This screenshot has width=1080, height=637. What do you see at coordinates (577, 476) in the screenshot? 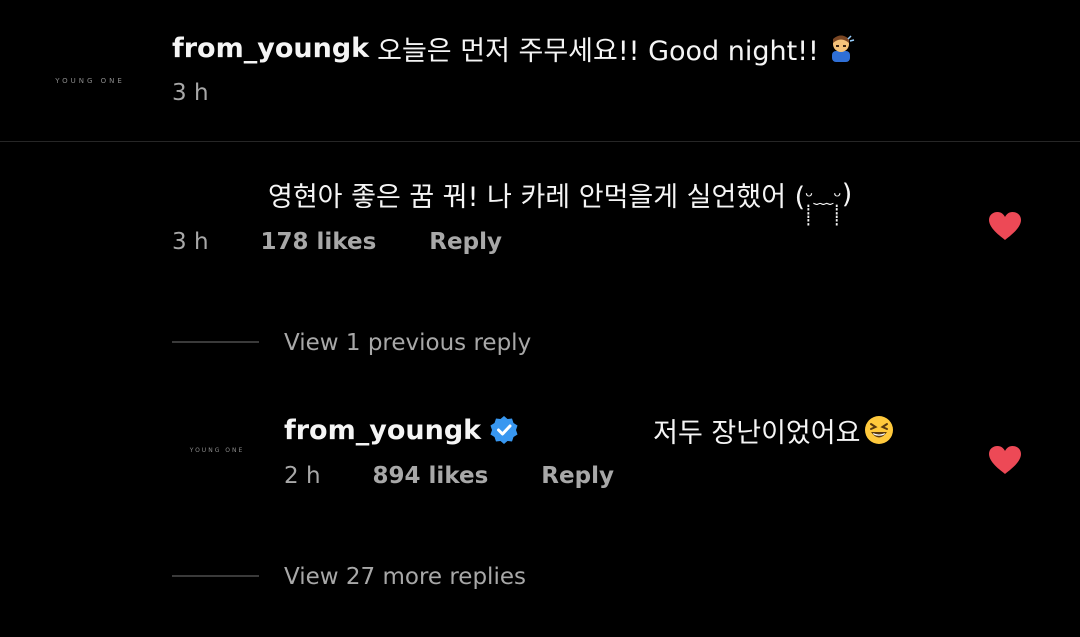
I see `reply-reply-button: Reply` at bounding box center [577, 476].